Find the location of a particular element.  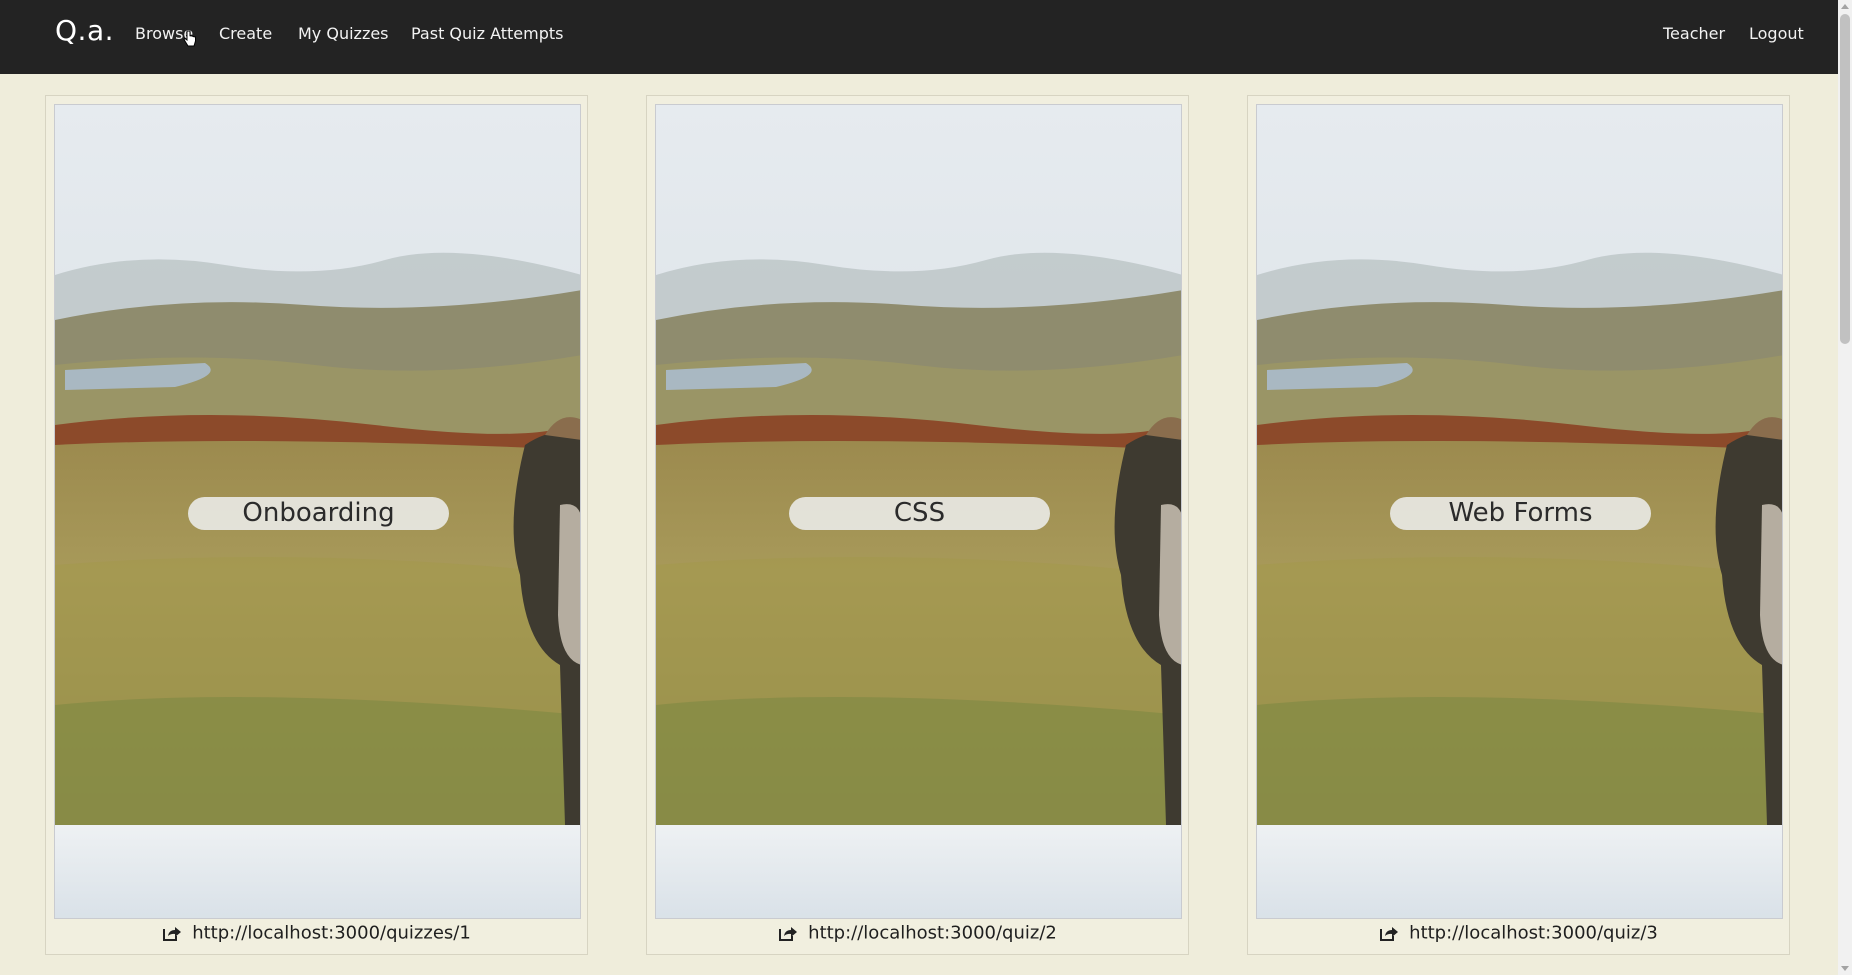

quiz-share-link: http://localhost:3000/quiz/3 is located at coordinates (1518, 937).